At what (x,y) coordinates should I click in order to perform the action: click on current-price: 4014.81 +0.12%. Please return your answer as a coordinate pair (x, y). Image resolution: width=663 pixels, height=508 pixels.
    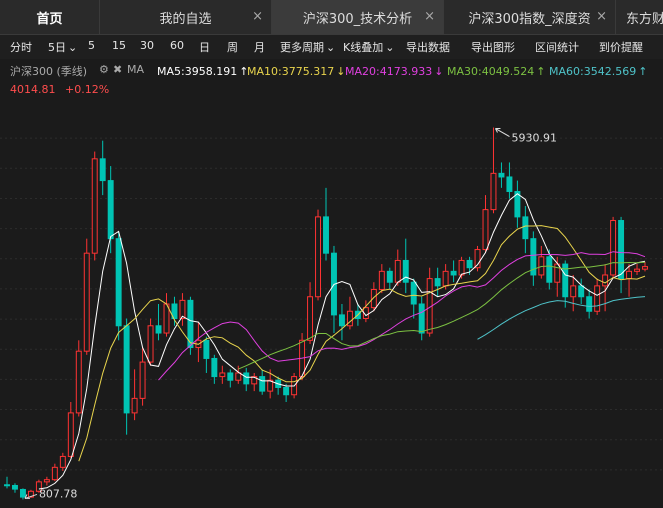
    Looking at the image, I should click on (59, 89).